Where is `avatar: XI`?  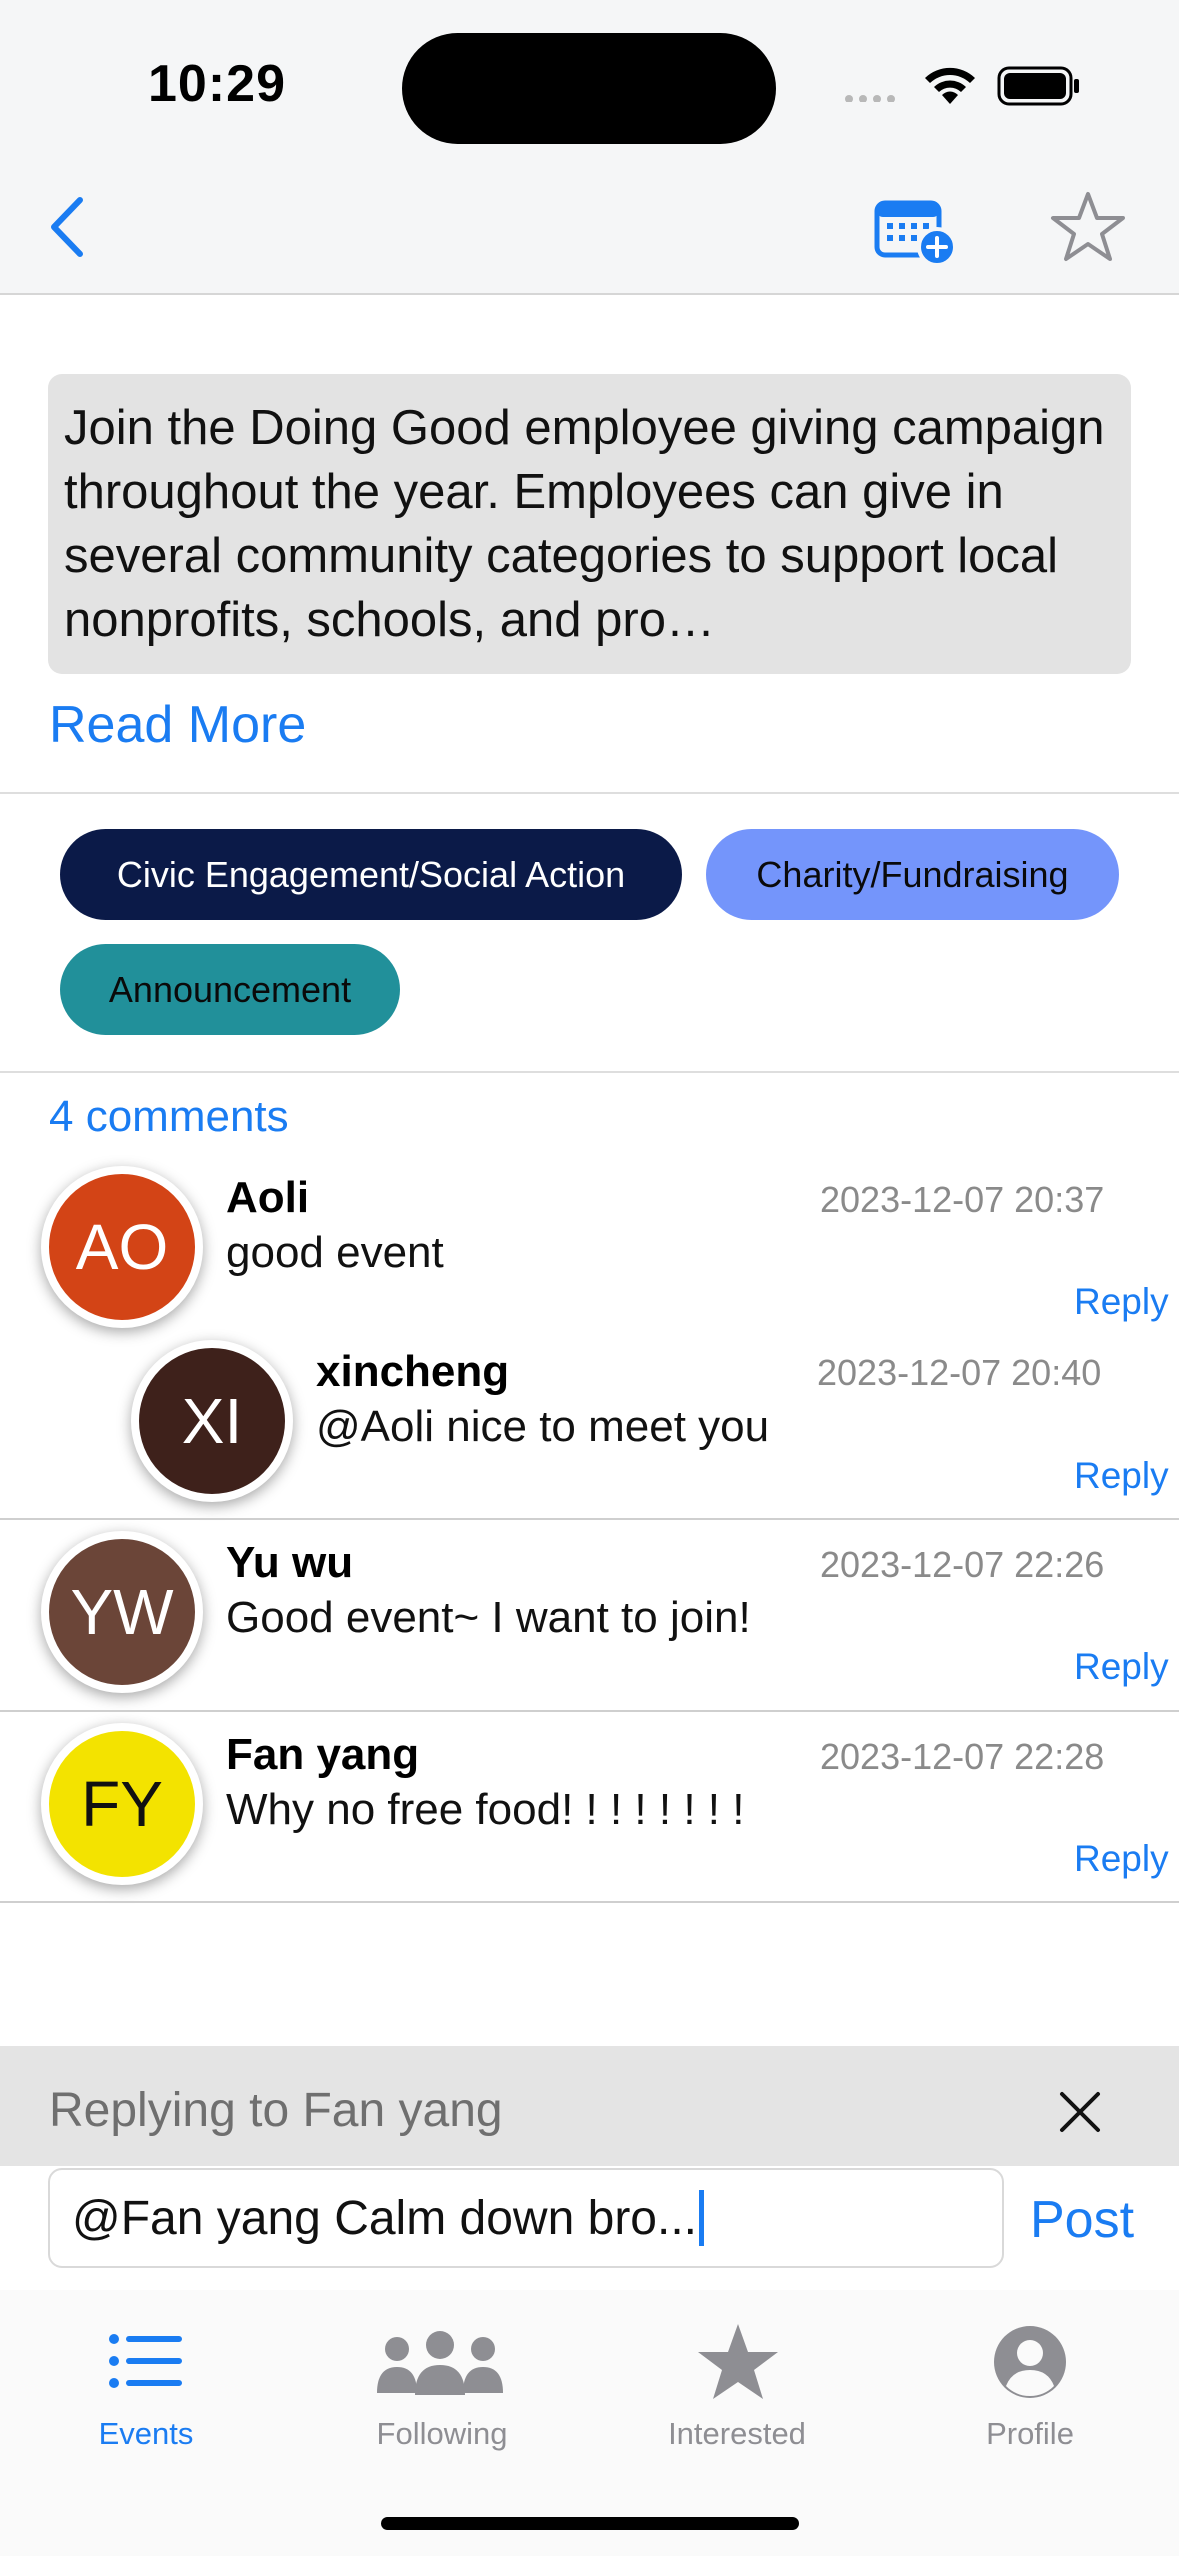
avatar: XI is located at coordinates (212, 1421).